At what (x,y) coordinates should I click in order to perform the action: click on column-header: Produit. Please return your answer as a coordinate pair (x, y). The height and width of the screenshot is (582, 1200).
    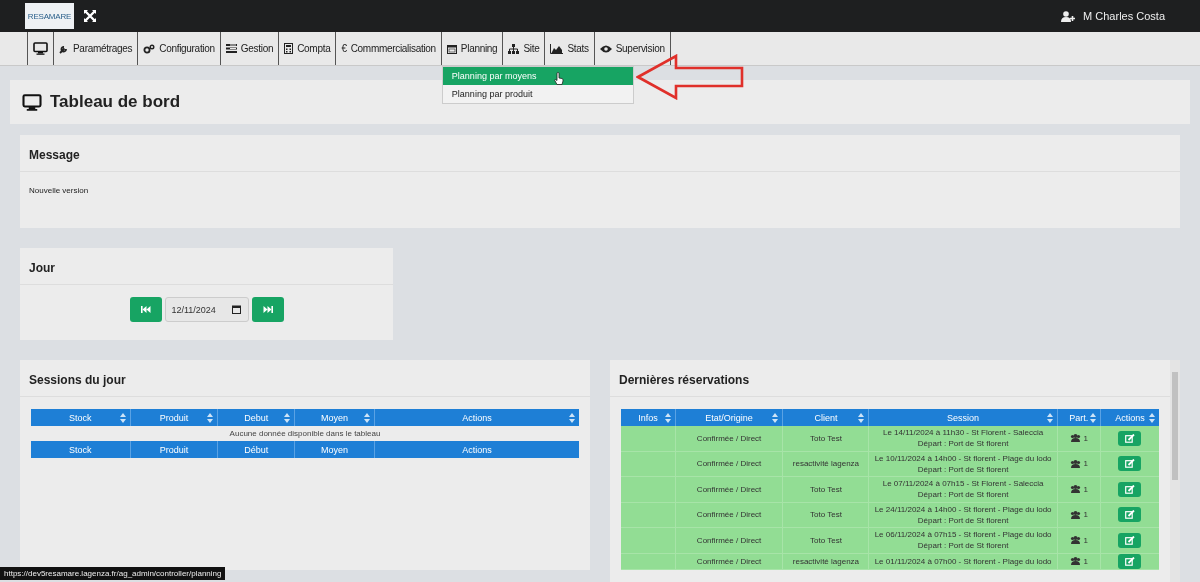
    Looking at the image, I should click on (173, 417).